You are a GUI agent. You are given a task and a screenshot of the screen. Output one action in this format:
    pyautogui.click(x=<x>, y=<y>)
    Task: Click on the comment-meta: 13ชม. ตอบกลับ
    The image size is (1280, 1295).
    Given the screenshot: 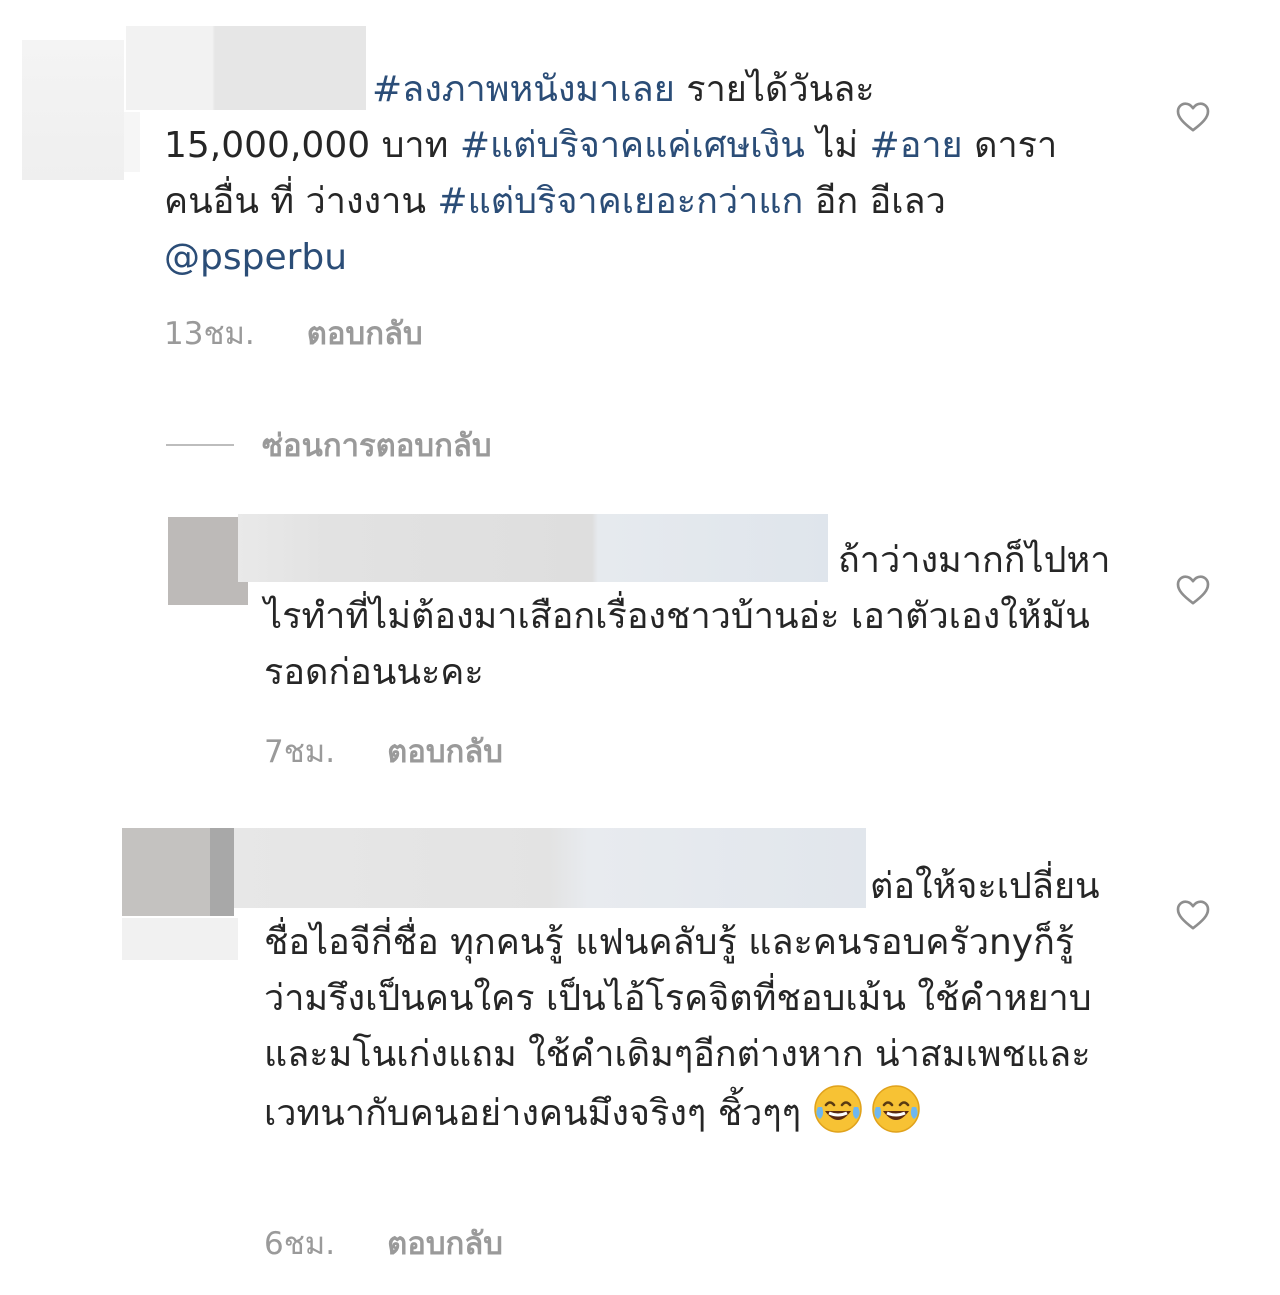 What is the action you would take?
    pyautogui.click(x=293, y=333)
    